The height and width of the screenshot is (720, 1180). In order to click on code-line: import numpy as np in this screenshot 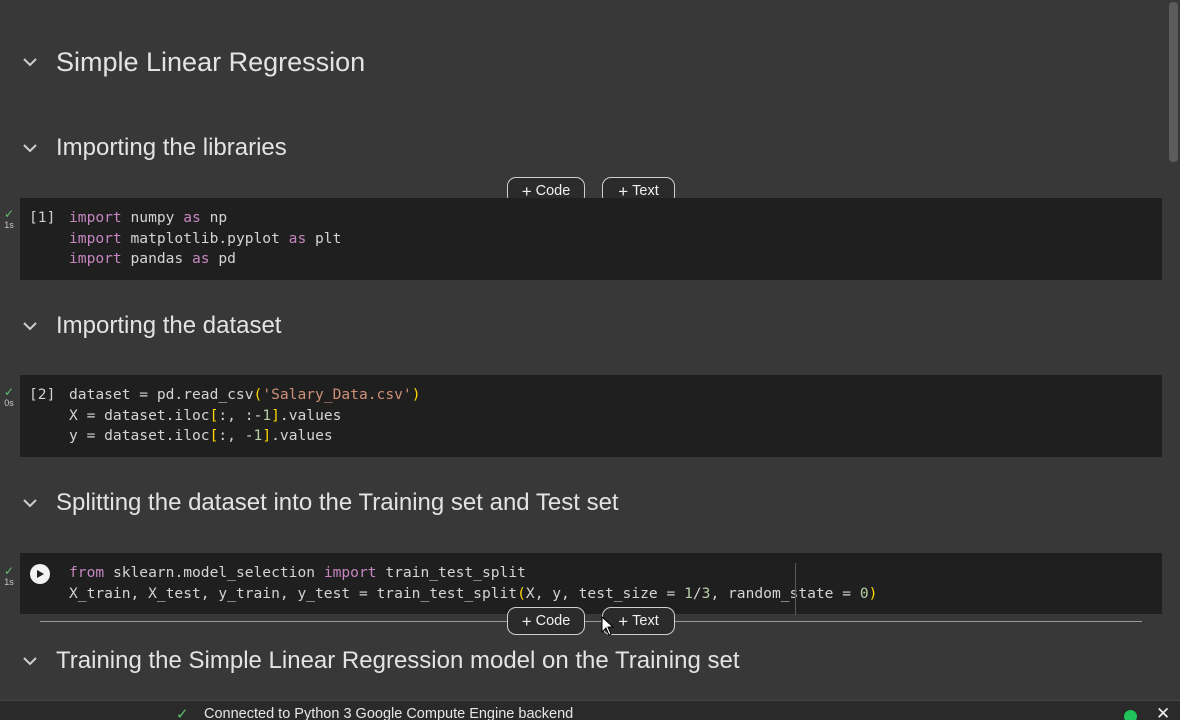, I will do `click(148, 217)`.